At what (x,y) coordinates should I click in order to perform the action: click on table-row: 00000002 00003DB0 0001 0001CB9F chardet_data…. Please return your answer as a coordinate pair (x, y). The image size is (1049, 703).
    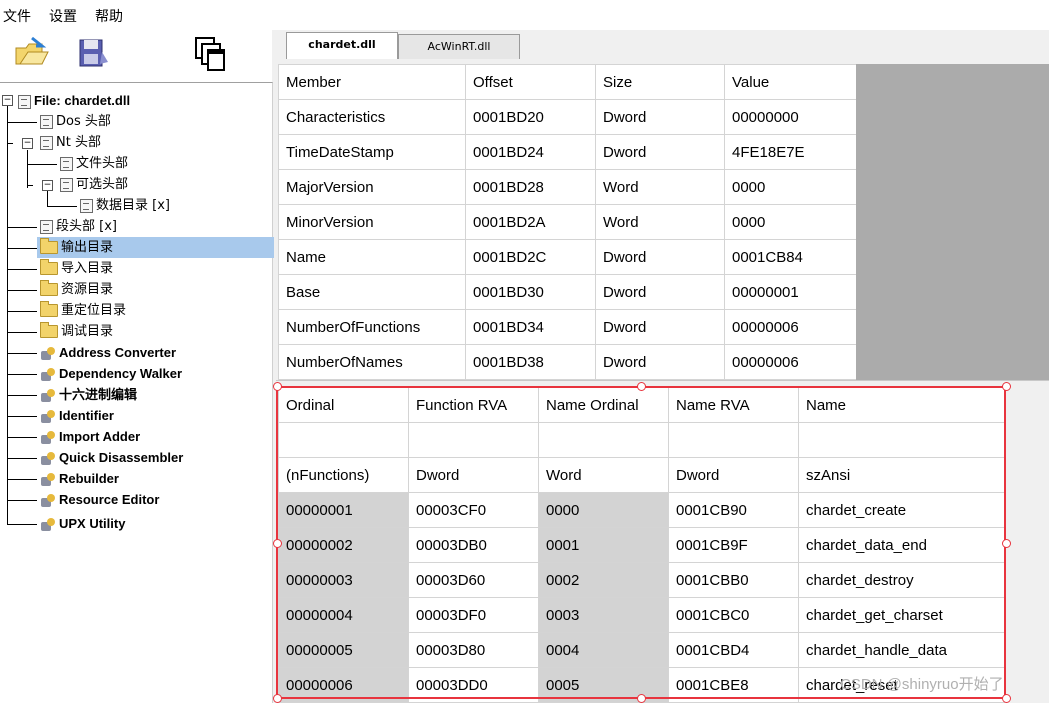
    Looking at the image, I should click on (641, 545).